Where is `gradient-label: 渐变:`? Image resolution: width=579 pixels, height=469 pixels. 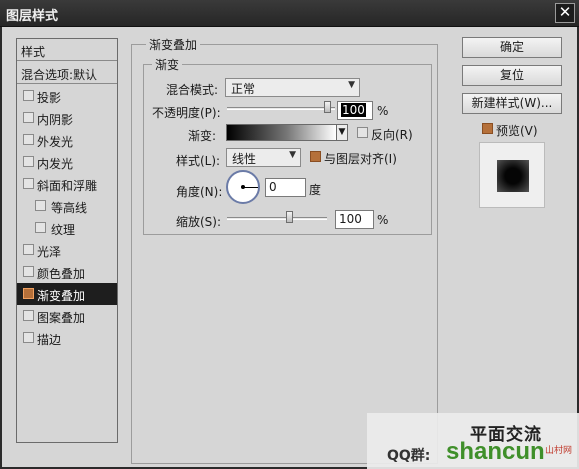 gradient-label: 渐变: is located at coordinates (202, 136).